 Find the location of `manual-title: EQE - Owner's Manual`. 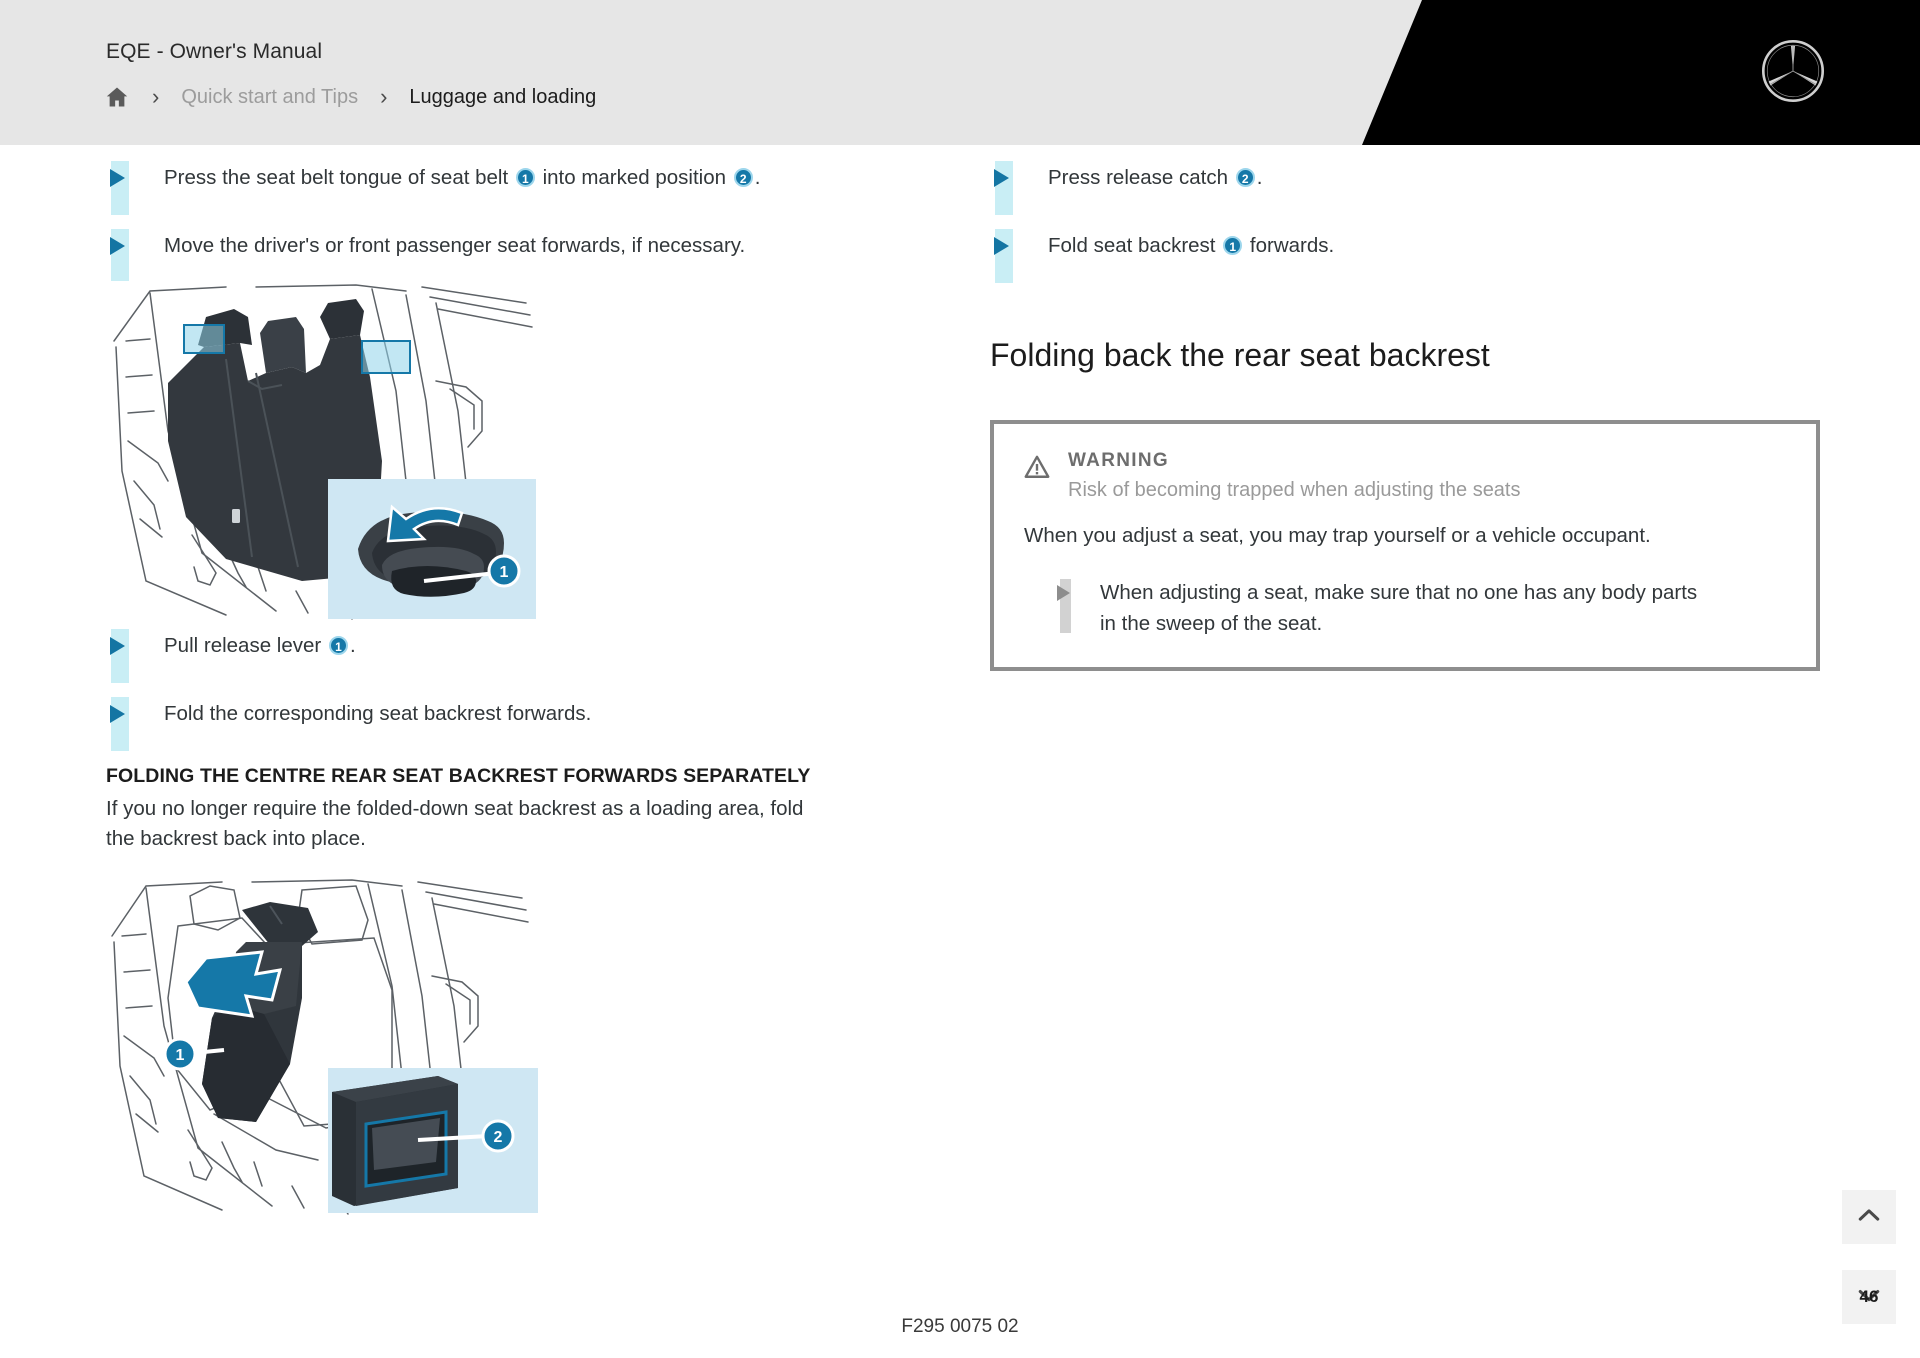

manual-title: EQE - Owner's Manual is located at coordinates (214, 51).